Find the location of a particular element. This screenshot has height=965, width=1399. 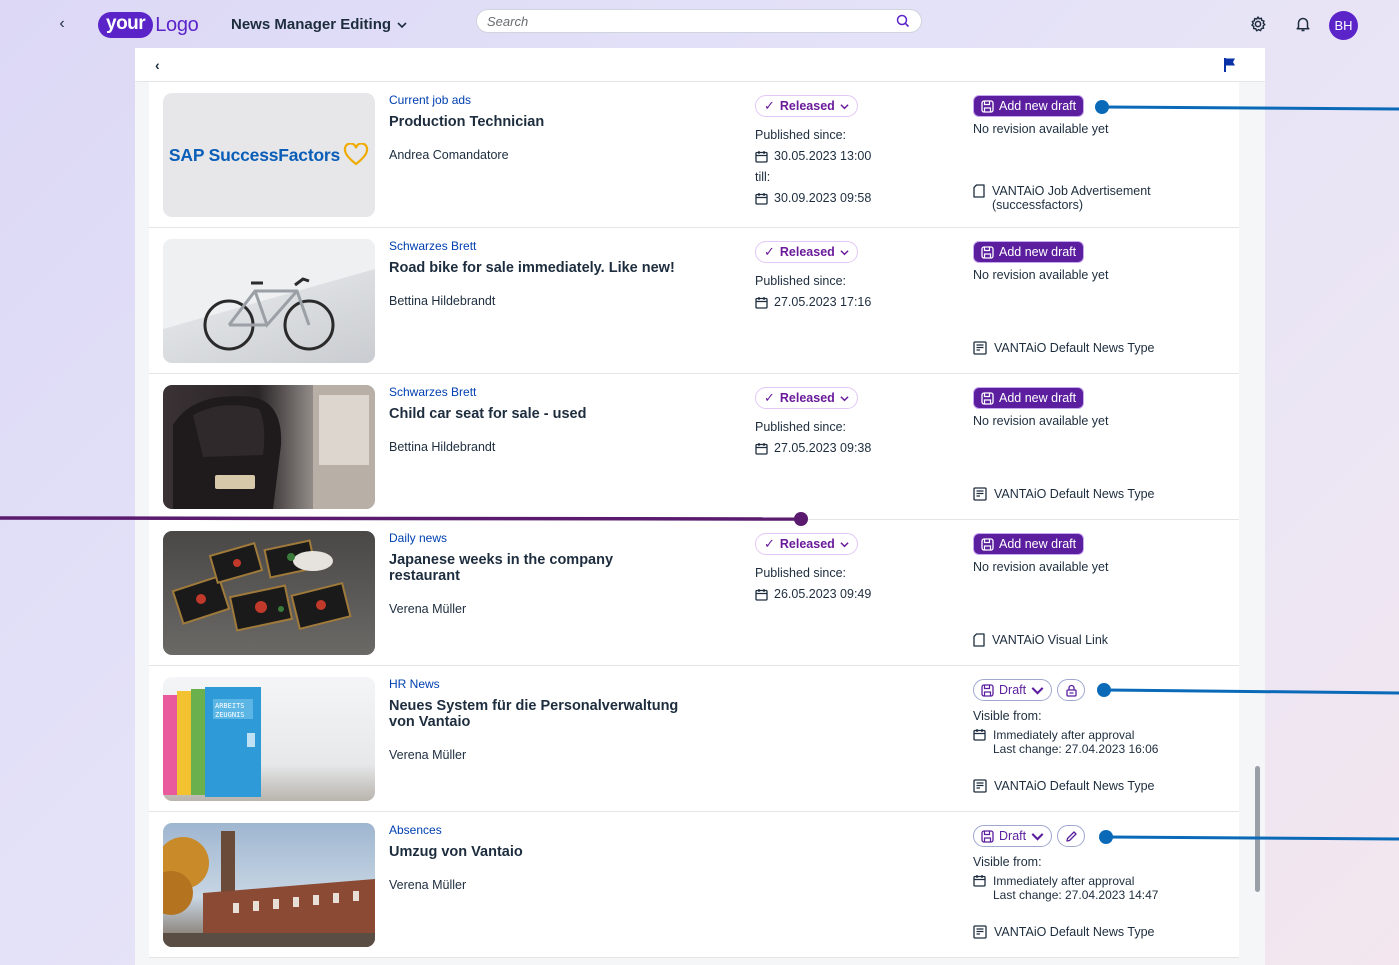

annotation-callout-add-draft is located at coordinates (1247, 107).